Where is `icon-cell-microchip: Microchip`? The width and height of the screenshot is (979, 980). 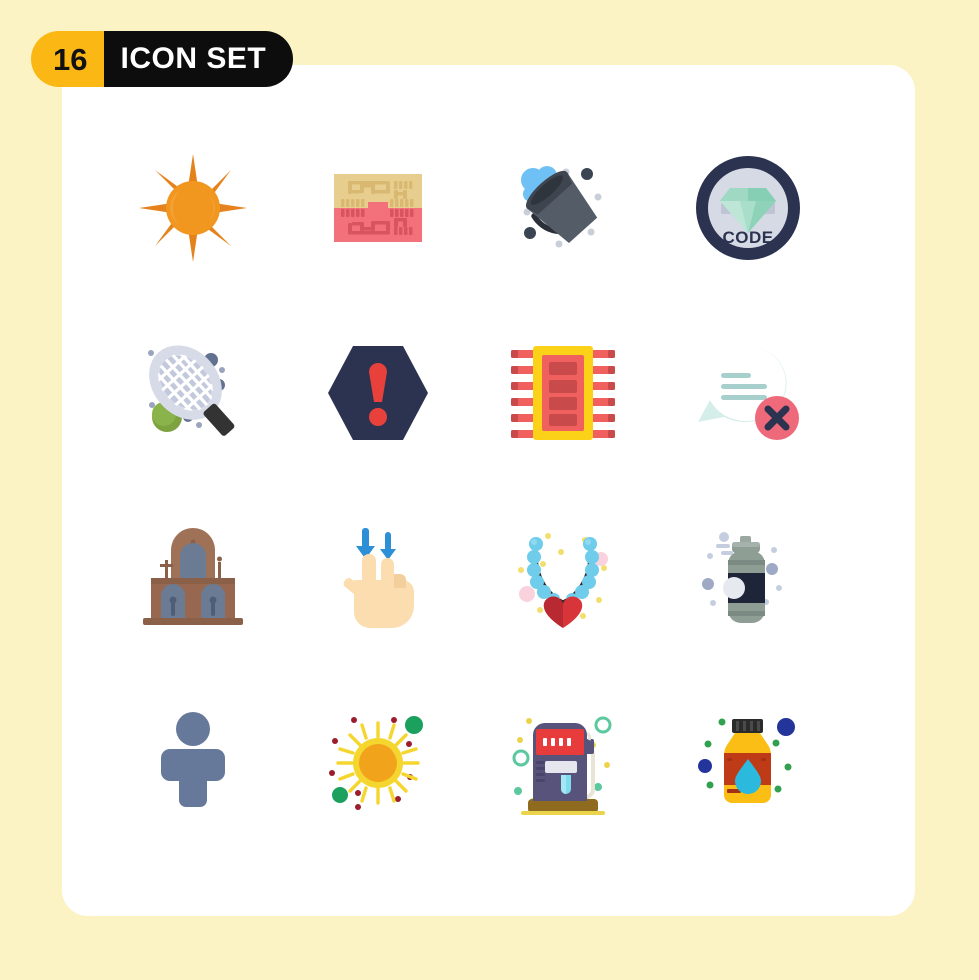 icon-cell-microchip: Microchip is located at coordinates (562, 392).